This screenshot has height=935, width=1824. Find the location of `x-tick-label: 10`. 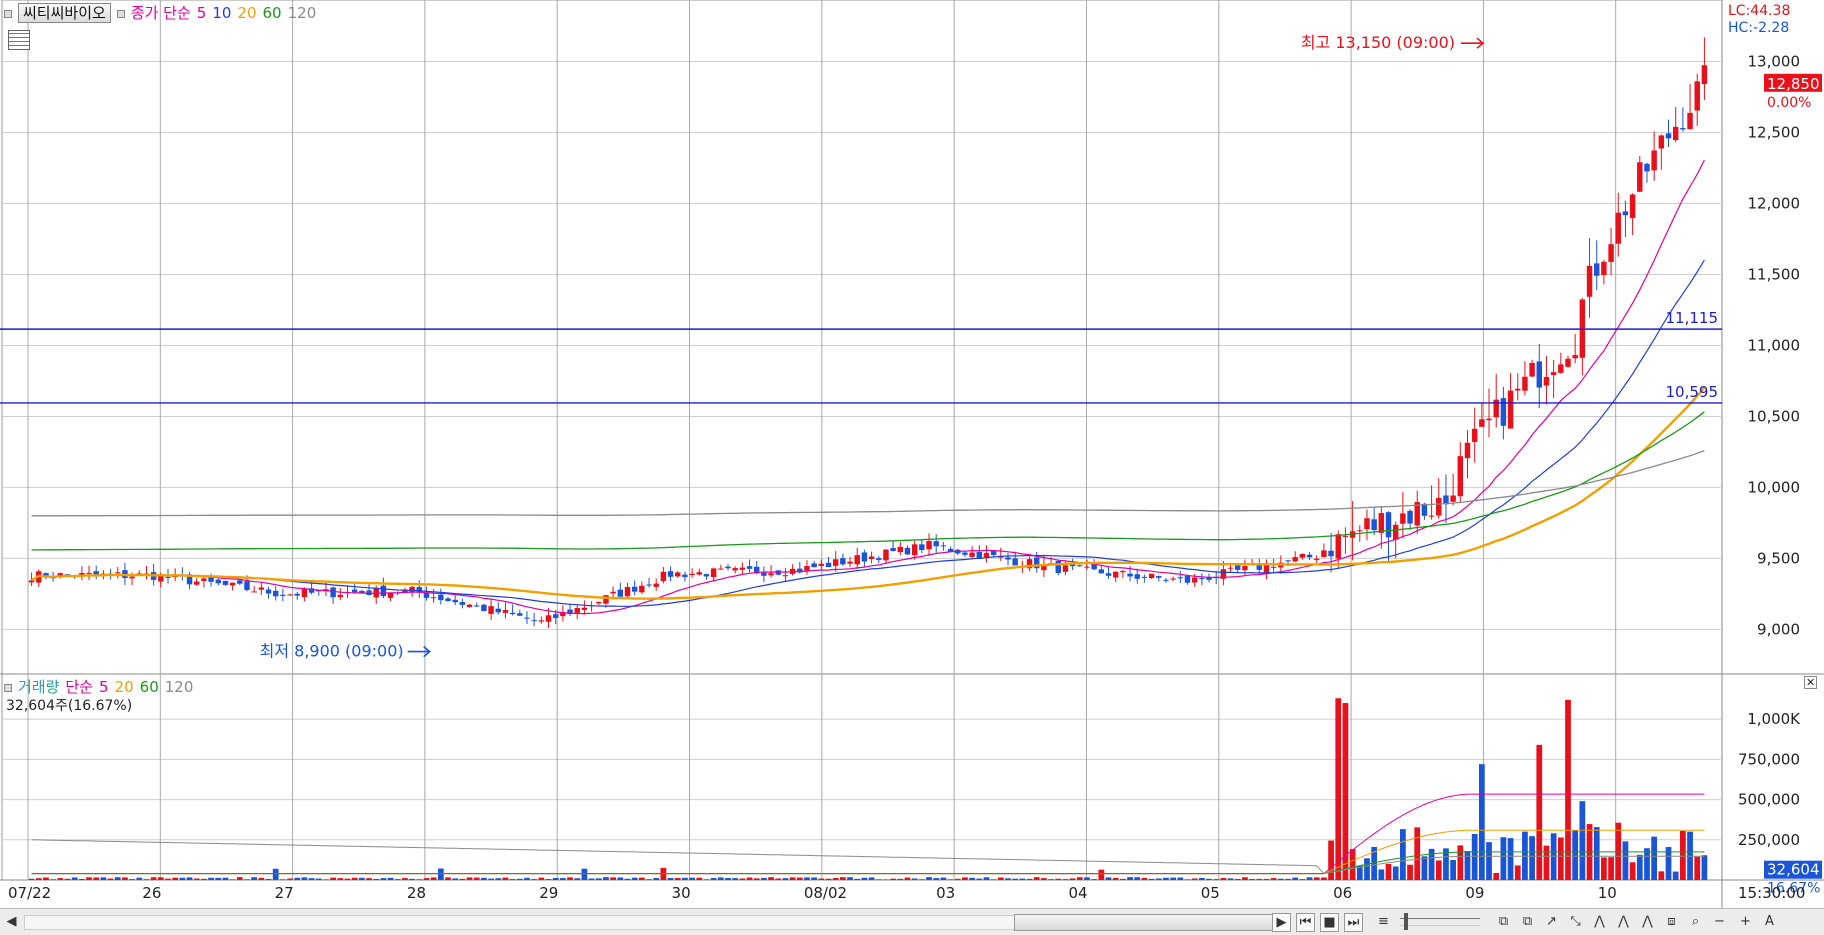

x-tick-label: 10 is located at coordinates (1607, 893).